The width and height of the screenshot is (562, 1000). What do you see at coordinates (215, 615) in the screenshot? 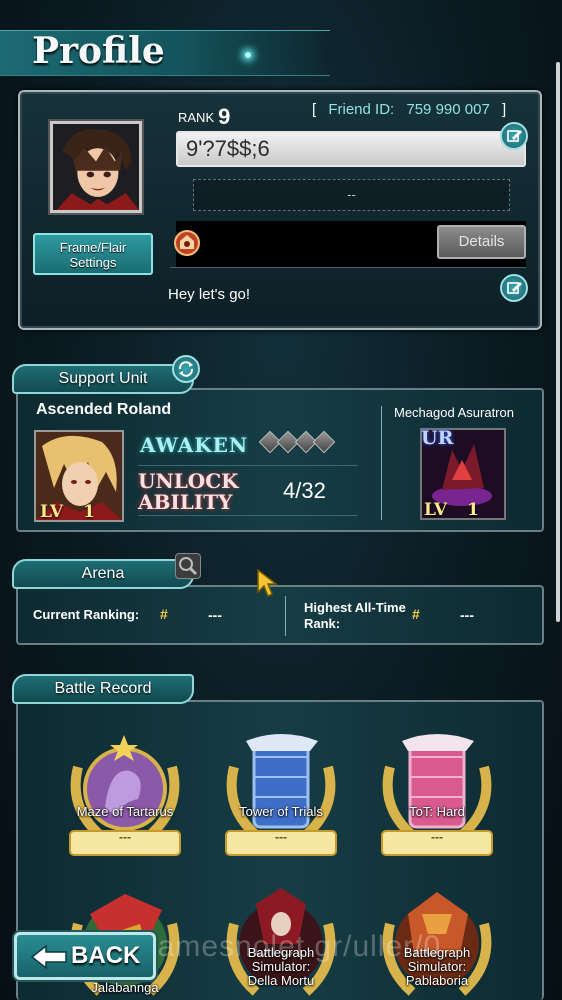
I see `current-ranking-value: ---` at bounding box center [215, 615].